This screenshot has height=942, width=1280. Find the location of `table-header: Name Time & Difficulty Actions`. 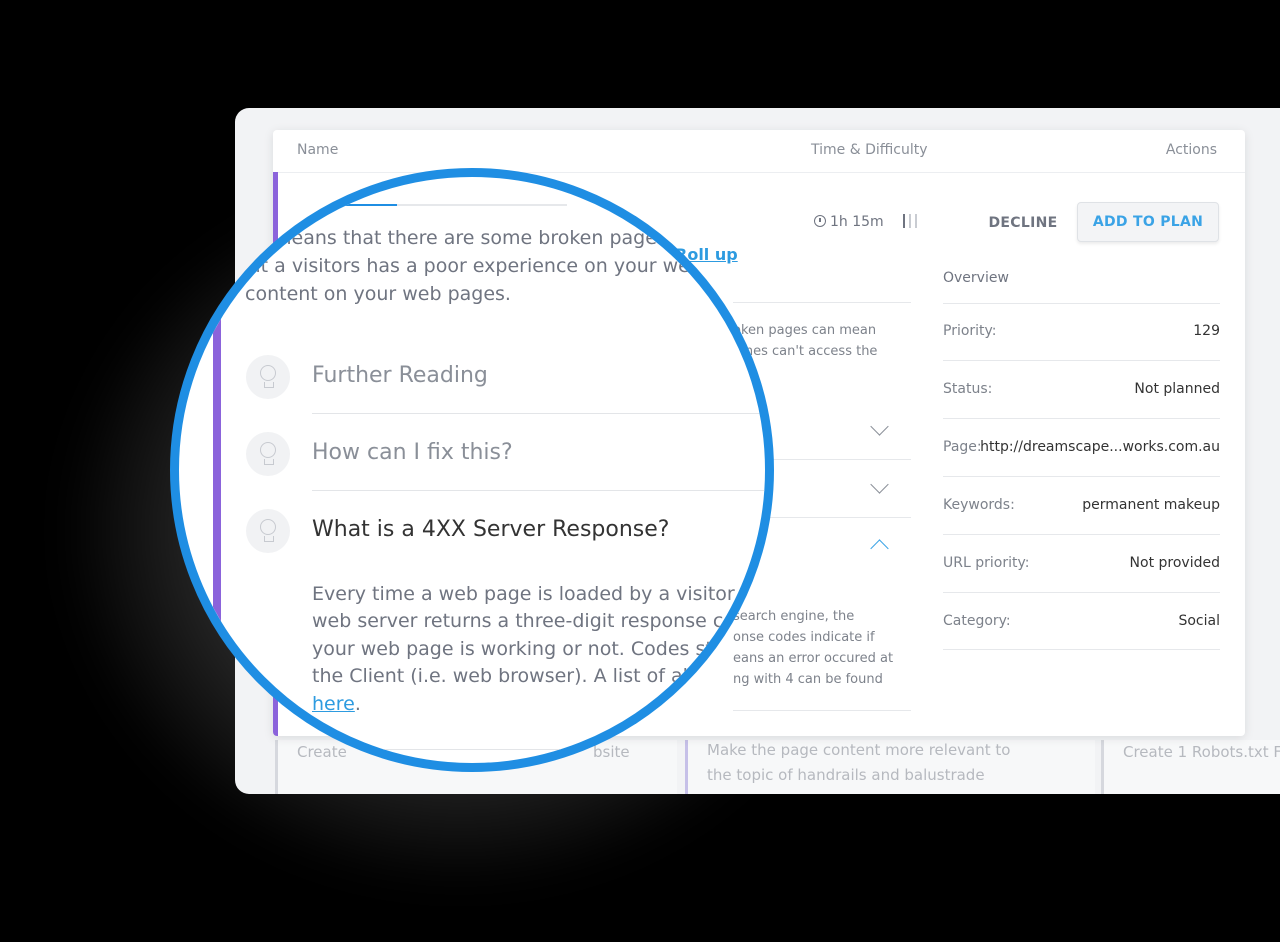

table-header: Name Time & Difficulty Actions is located at coordinates (759, 151).